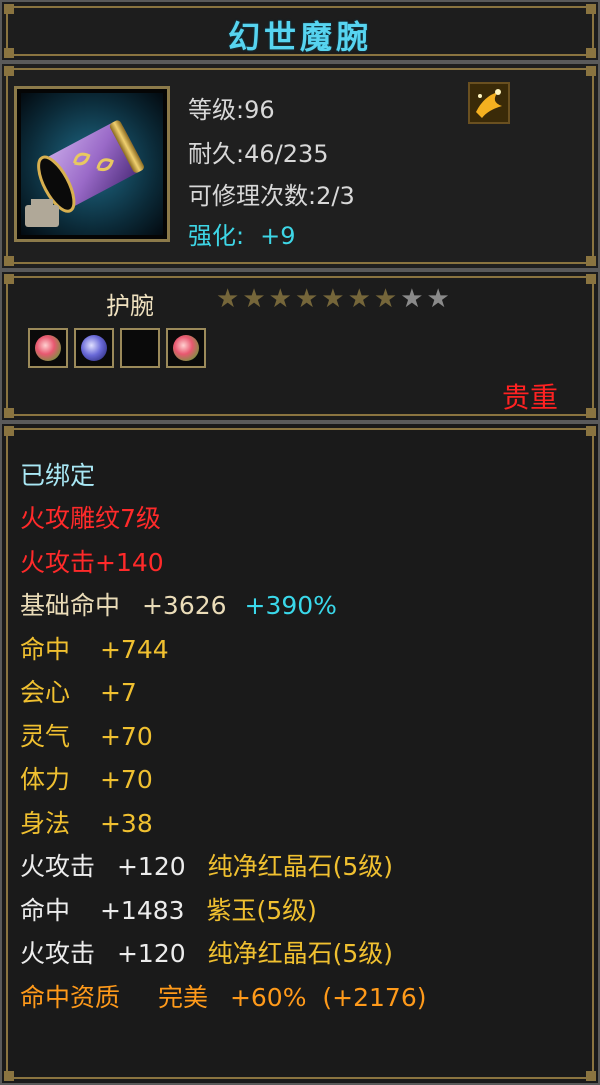 This screenshot has width=600, height=1085. What do you see at coordinates (300, 866) in the screenshot?
I see `gem1-name: 纯净红晶石(5级)` at bounding box center [300, 866].